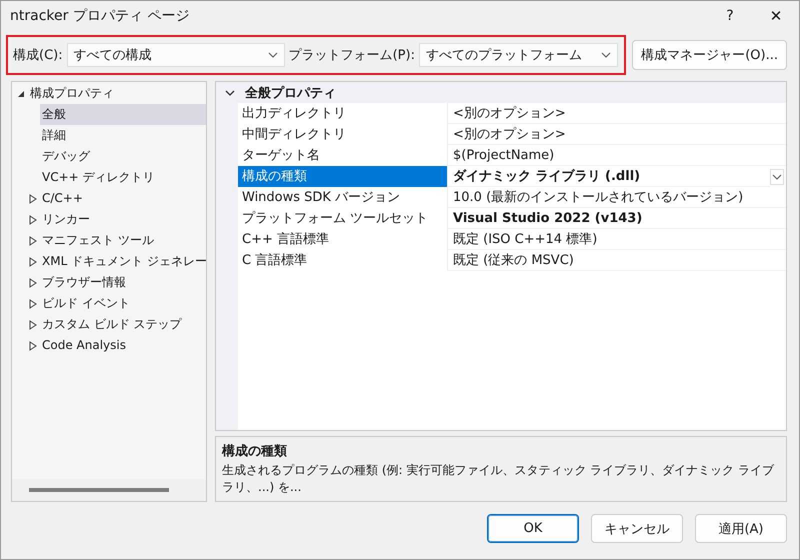 The height and width of the screenshot is (560, 800). Describe the element at coordinates (99, 490) in the screenshot. I see `scrollbar-thumb` at that location.